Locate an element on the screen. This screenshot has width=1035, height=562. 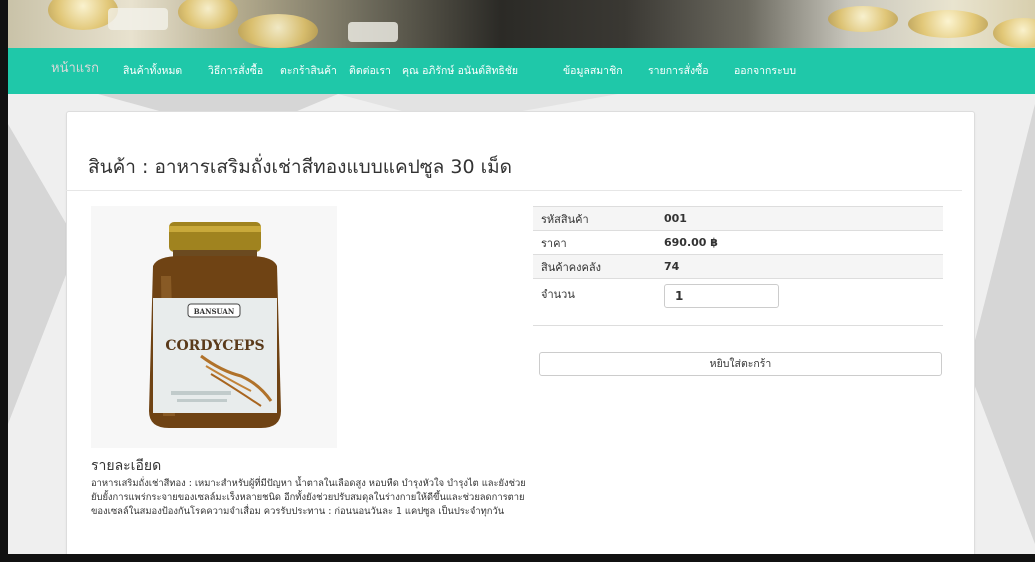
info-row-price: ราคา 690.00 ฿ is located at coordinates (738, 242).